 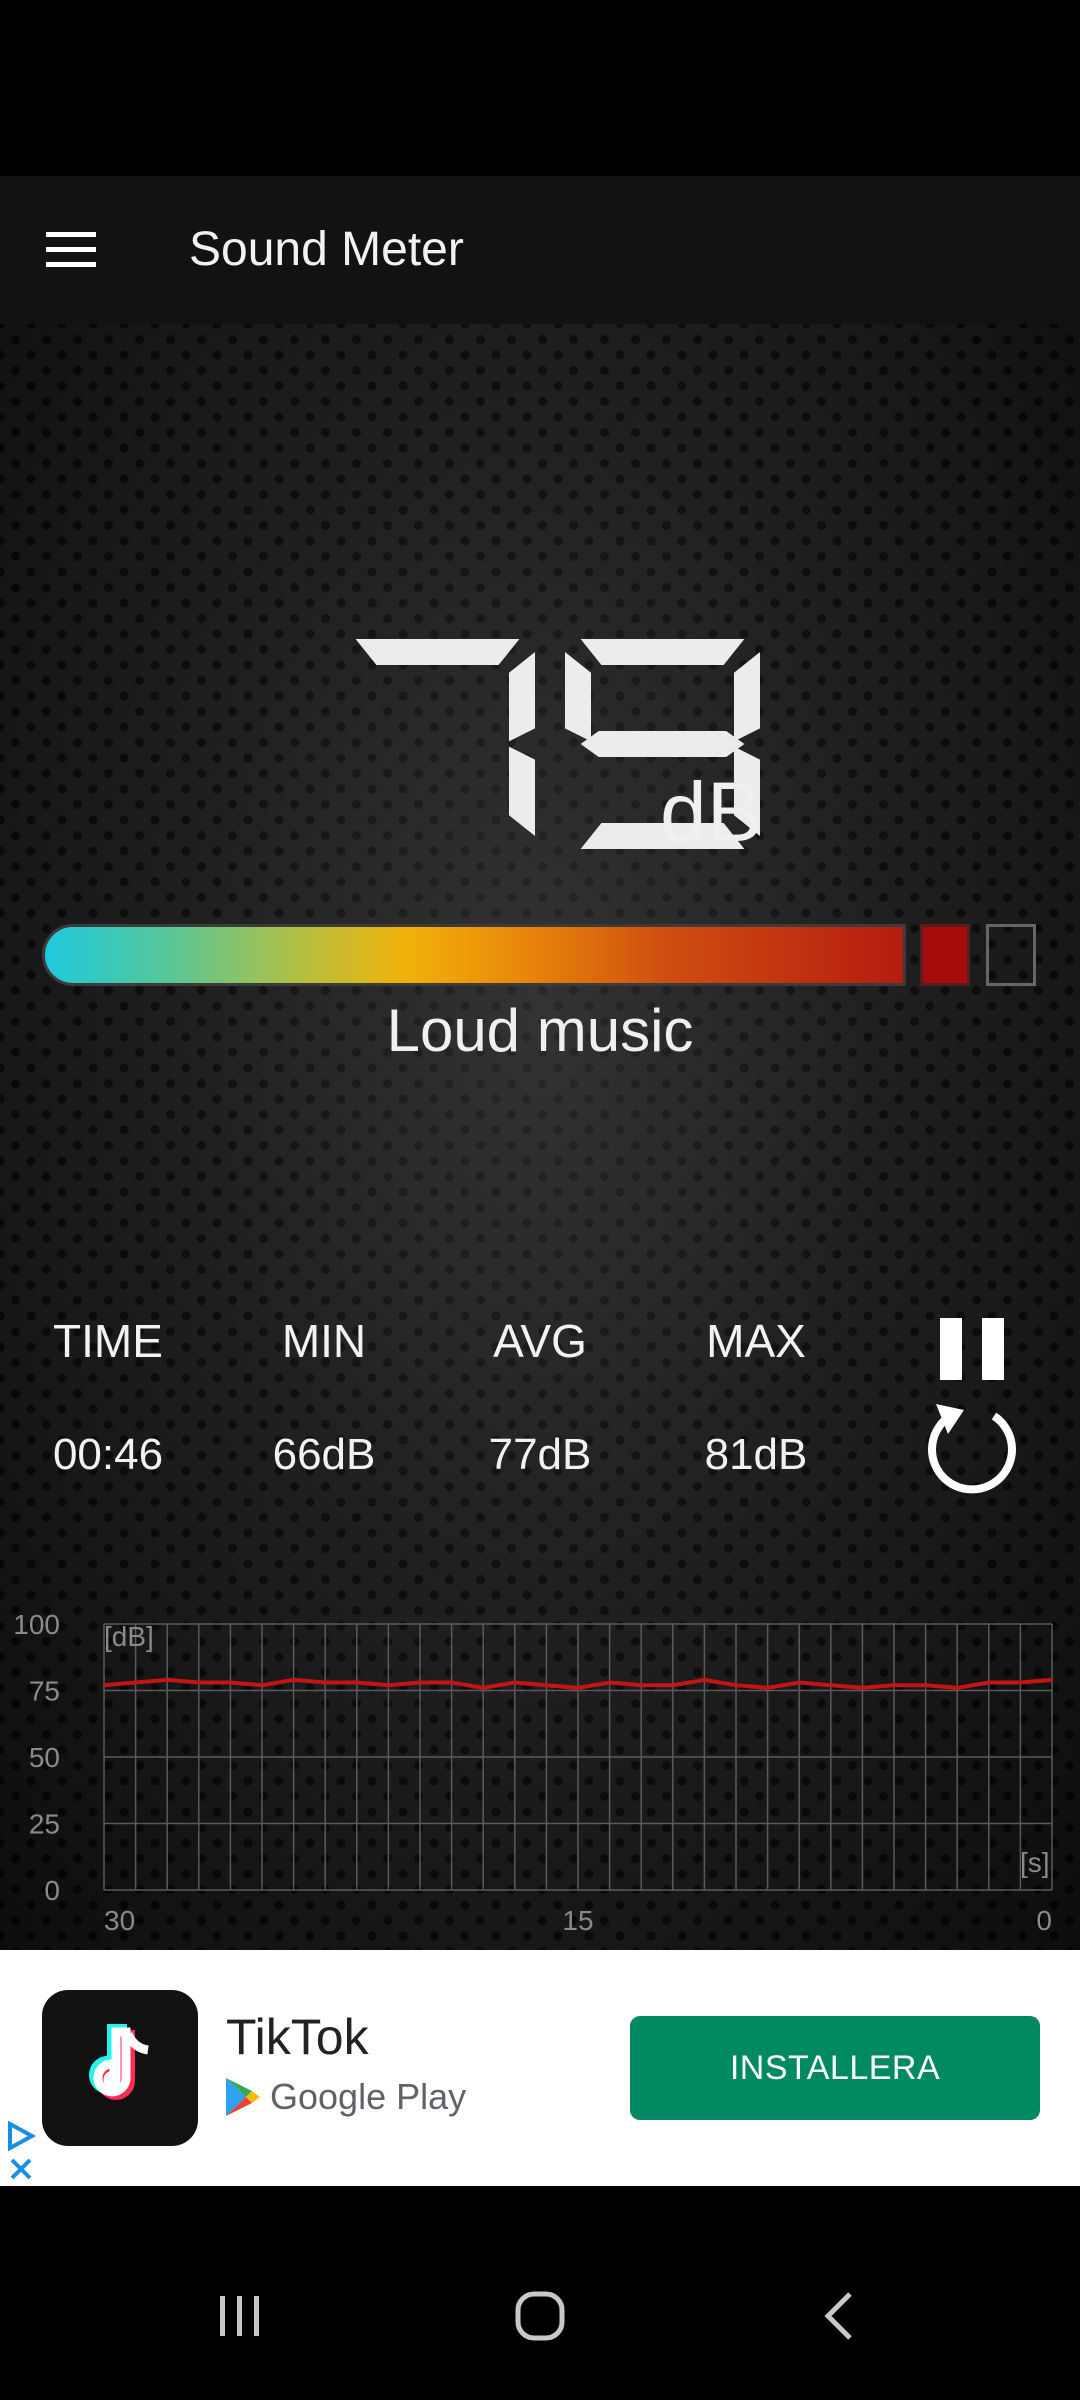 I want to click on stat-max-value: 81dB, so click(x=756, y=1454).